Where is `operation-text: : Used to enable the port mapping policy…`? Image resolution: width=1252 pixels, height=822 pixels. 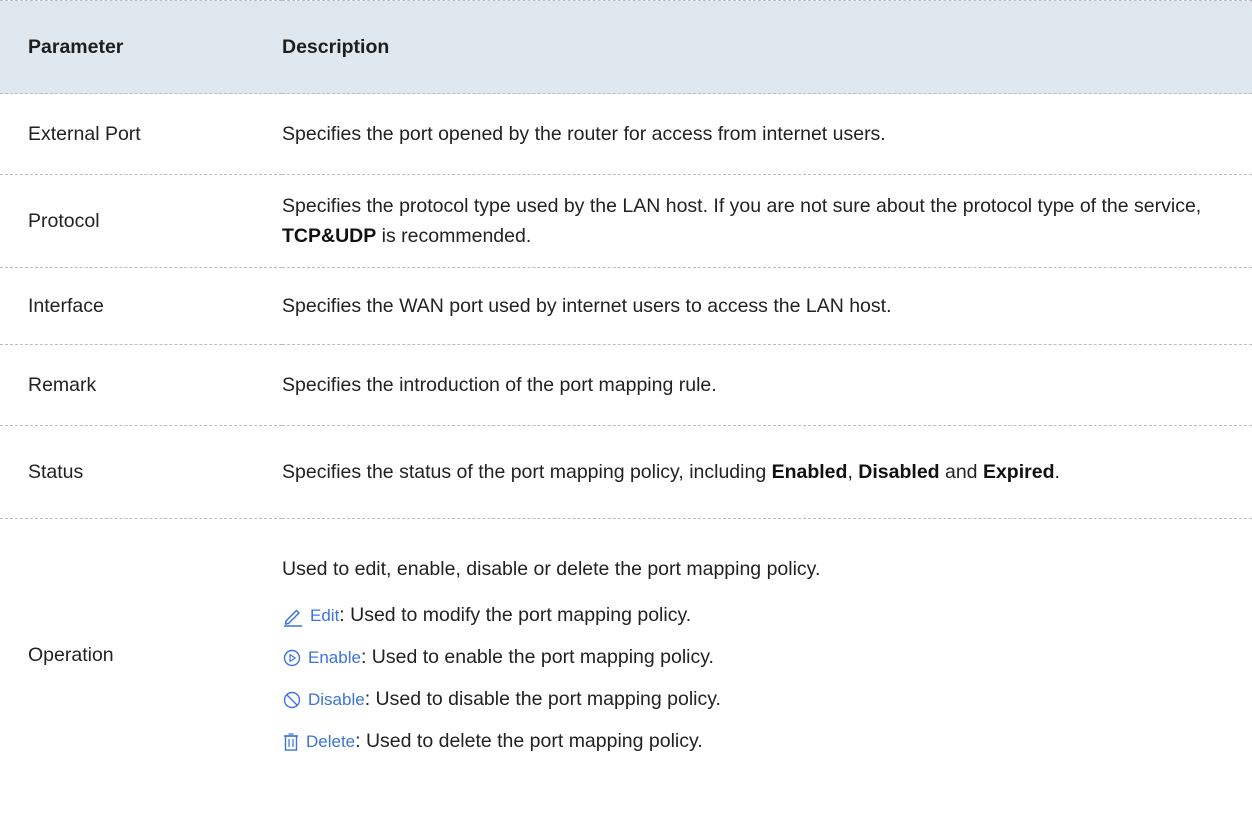 operation-text: : Used to enable the port mapping policy… is located at coordinates (537, 657).